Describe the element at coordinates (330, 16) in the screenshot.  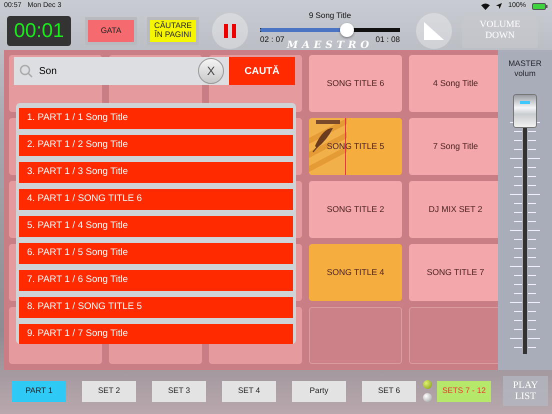
I see `song-title: 9 Song Title` at that location.